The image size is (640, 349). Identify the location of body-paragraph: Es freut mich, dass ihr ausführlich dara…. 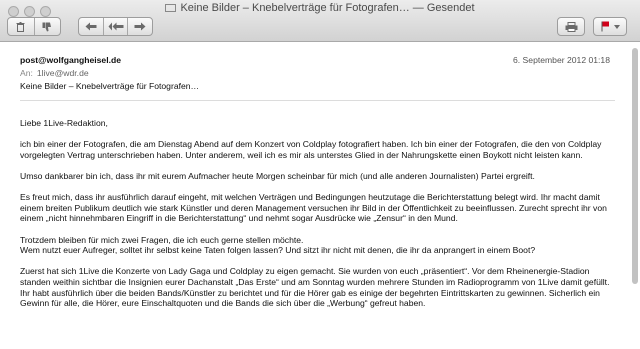
(313, 208).